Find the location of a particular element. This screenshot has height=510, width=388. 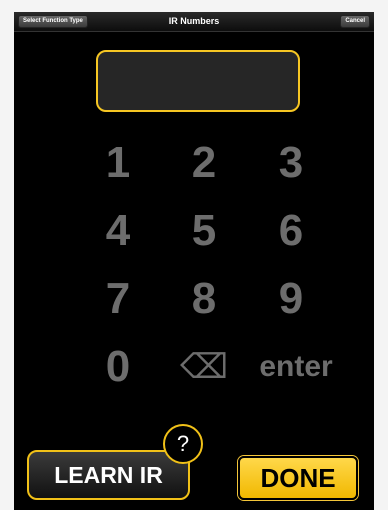

key-2: 2 is located at coordinates (204, 163).